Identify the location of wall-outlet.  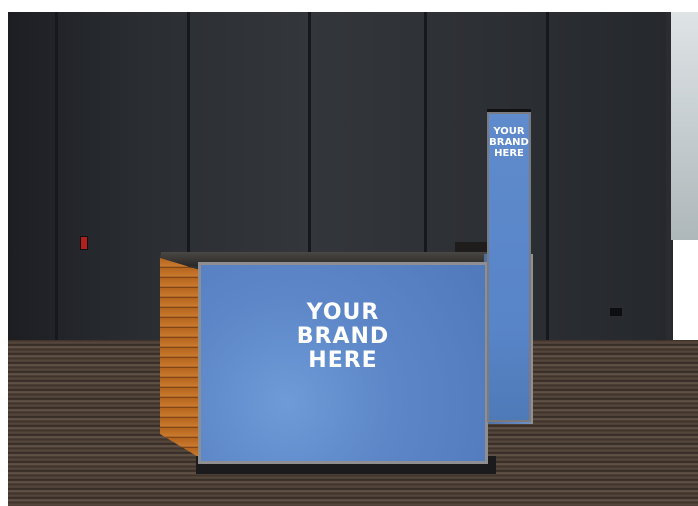
(616, 312).